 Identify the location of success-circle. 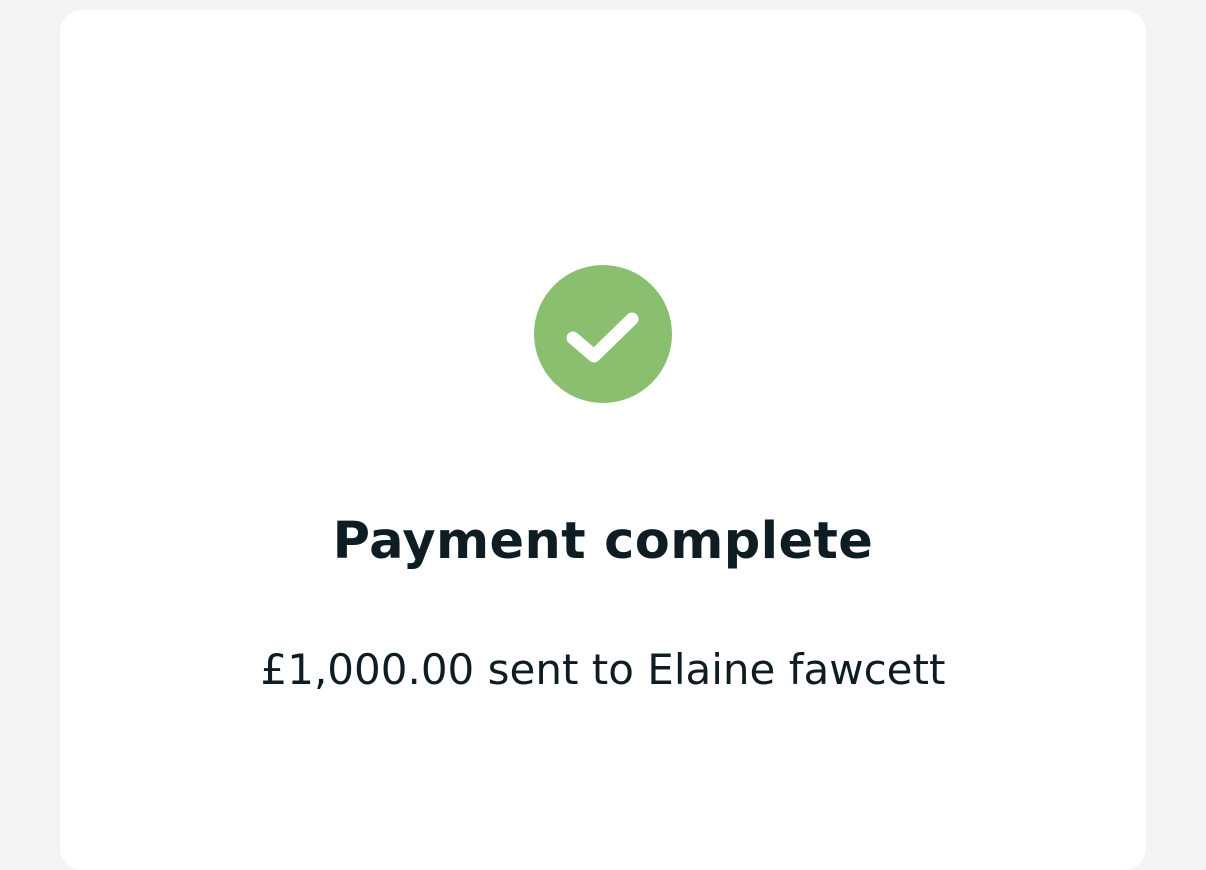
(603, 334).